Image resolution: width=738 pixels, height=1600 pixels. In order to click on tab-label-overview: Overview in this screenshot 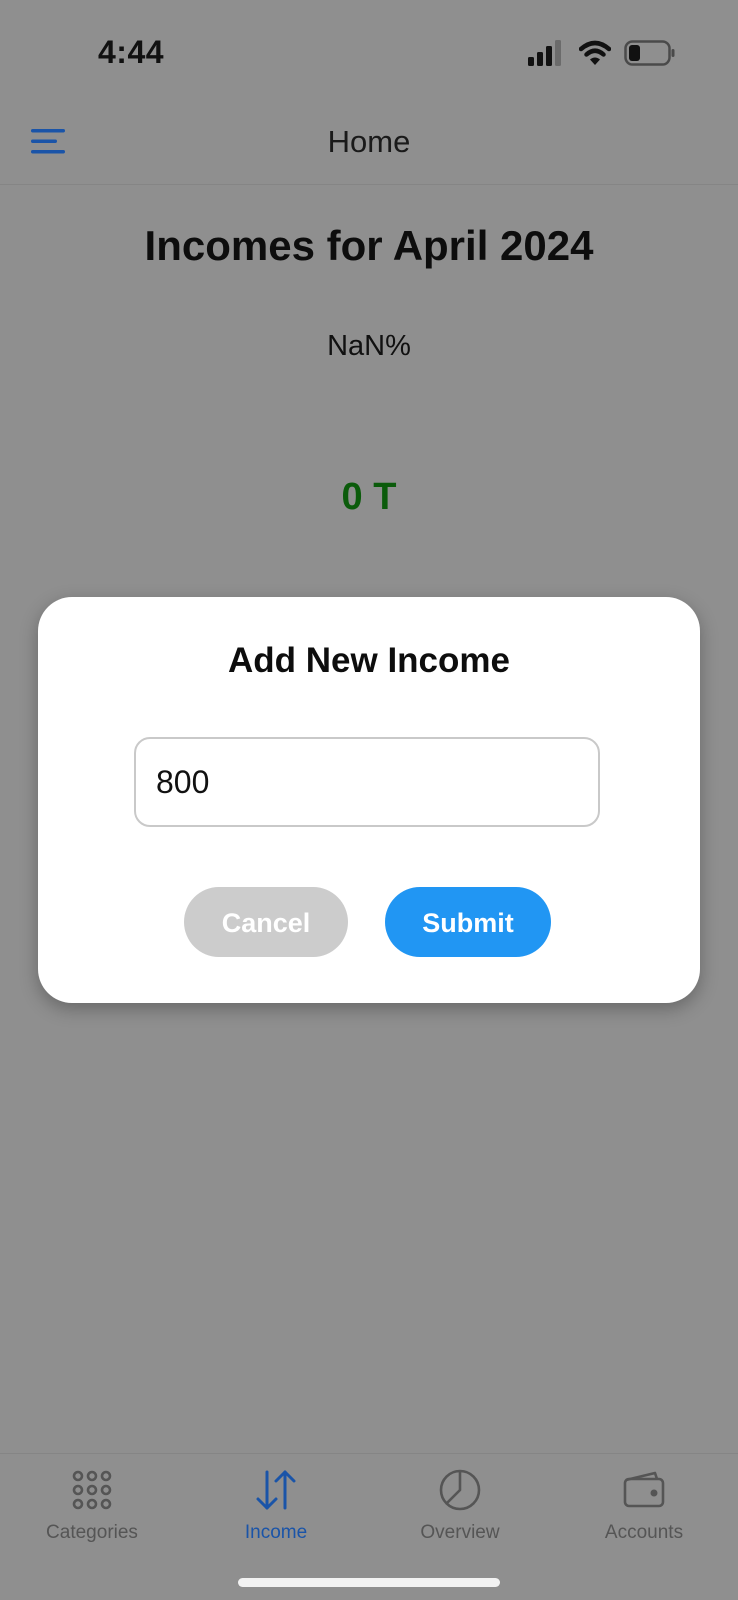, I will do `click(460, 1532)`.